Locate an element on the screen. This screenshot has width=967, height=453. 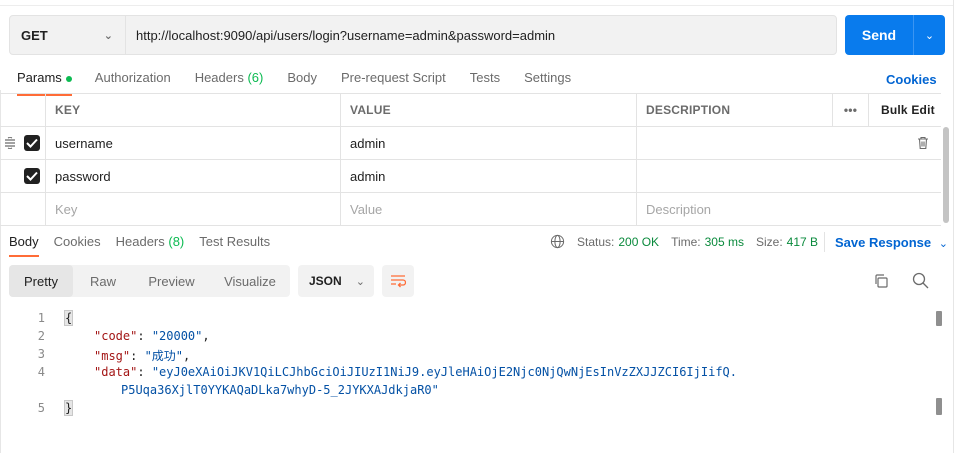
param-new-row: Key Value Description is located at coordinates (470, 209).